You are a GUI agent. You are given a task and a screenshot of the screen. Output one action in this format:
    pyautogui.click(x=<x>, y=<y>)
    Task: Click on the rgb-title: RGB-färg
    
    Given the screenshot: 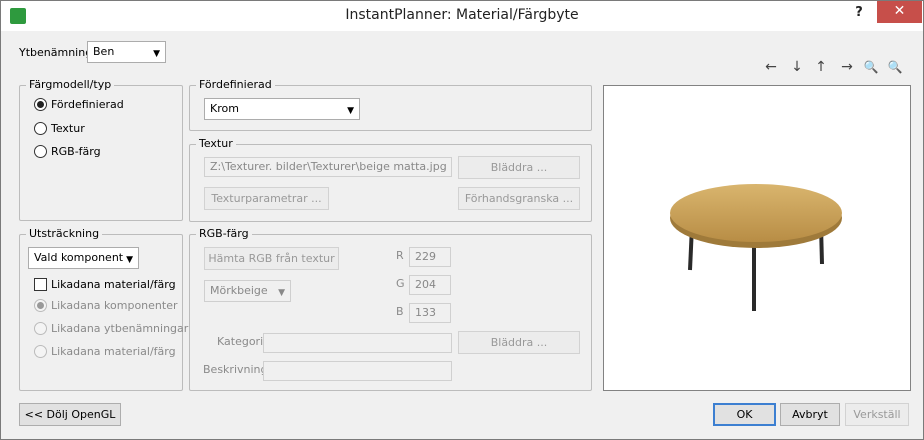 What is the action you would take?
    pyautogui.click(x=224, y=233)
    